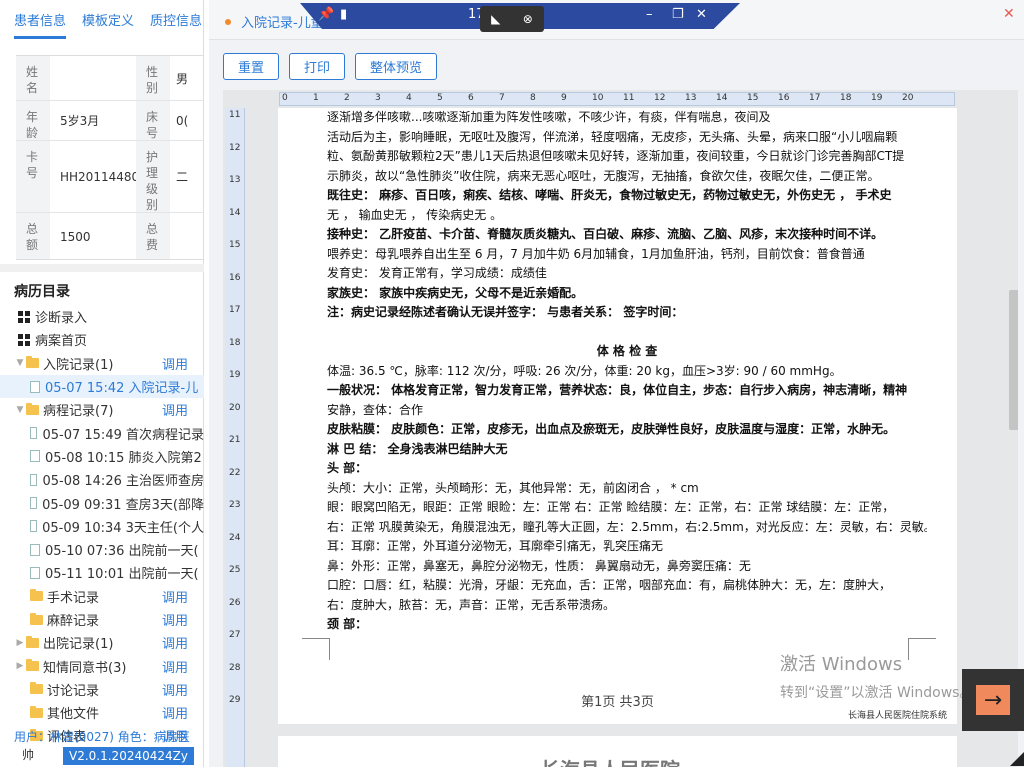 Image resolution: width=1024 pixels, height=767 pixels. What do you see at coordinates (78, 645) in the screenshot?
I see `tree-item-label: 出院记录(1)` at bounding box center [78, 645].